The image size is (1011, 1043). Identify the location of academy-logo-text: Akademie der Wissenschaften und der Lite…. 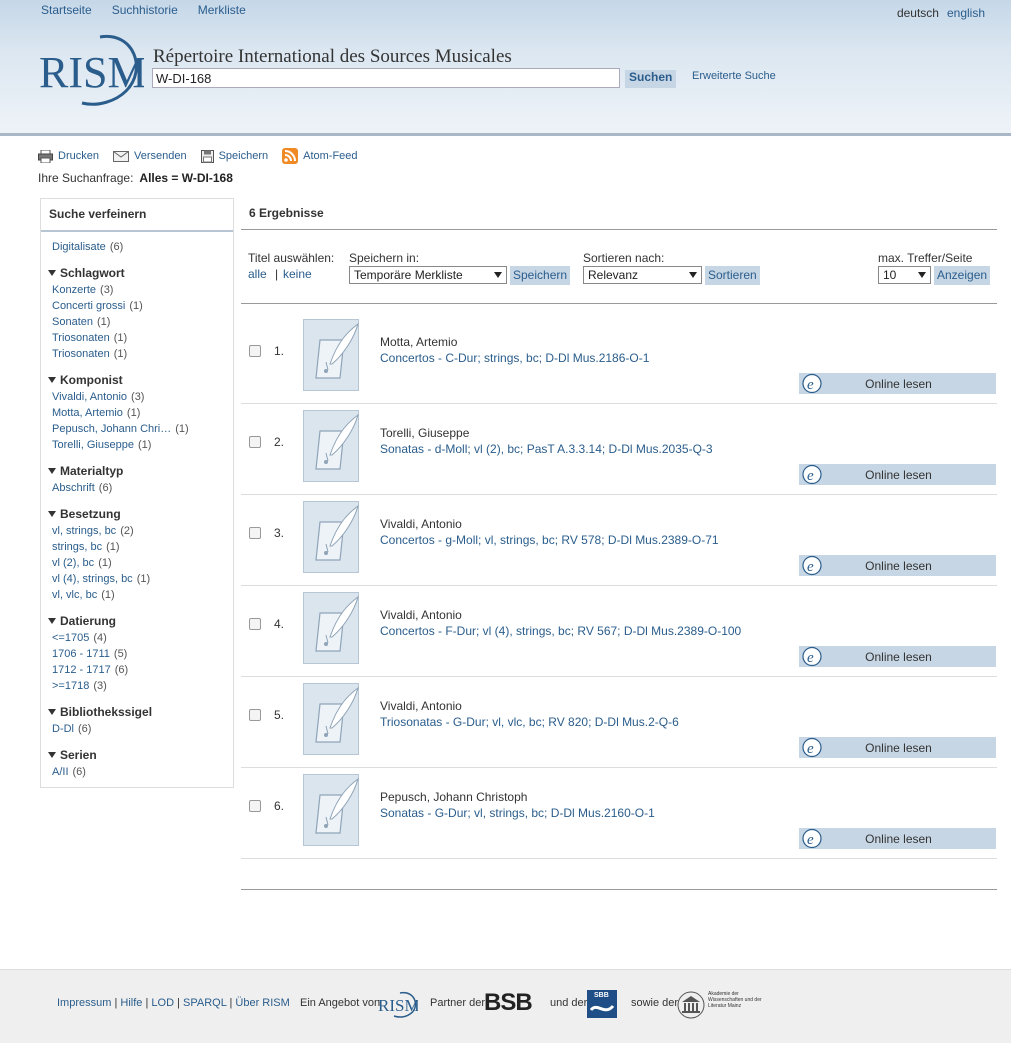
(735, 1000).